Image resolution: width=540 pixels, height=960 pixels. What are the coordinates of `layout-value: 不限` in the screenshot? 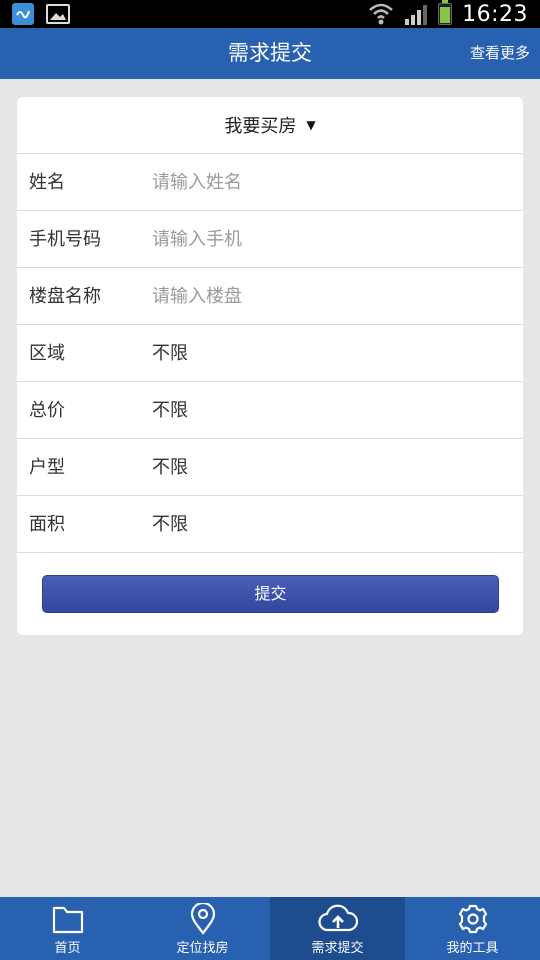 It's located at (170, 467).